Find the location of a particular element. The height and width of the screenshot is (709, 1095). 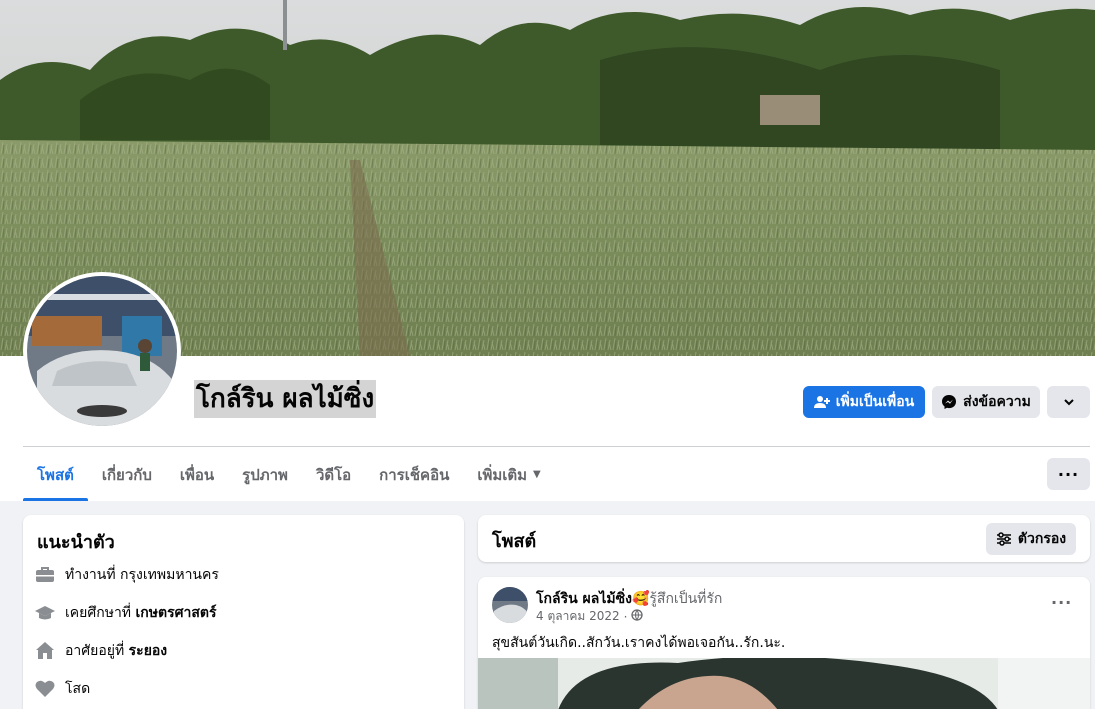

tabs-more-options-button: ··· is located at coordinates (1068, 474).